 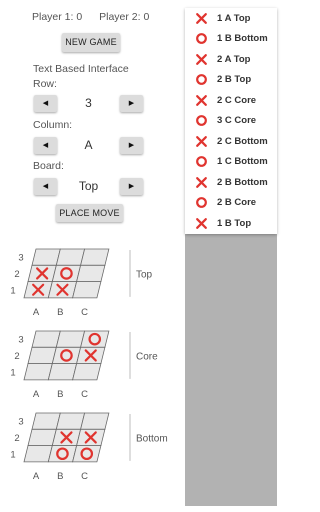 What do you see at coordinates (147, 356) in the screenshot?
I see `board-name-label: Core` at bounding box center [147, 356].